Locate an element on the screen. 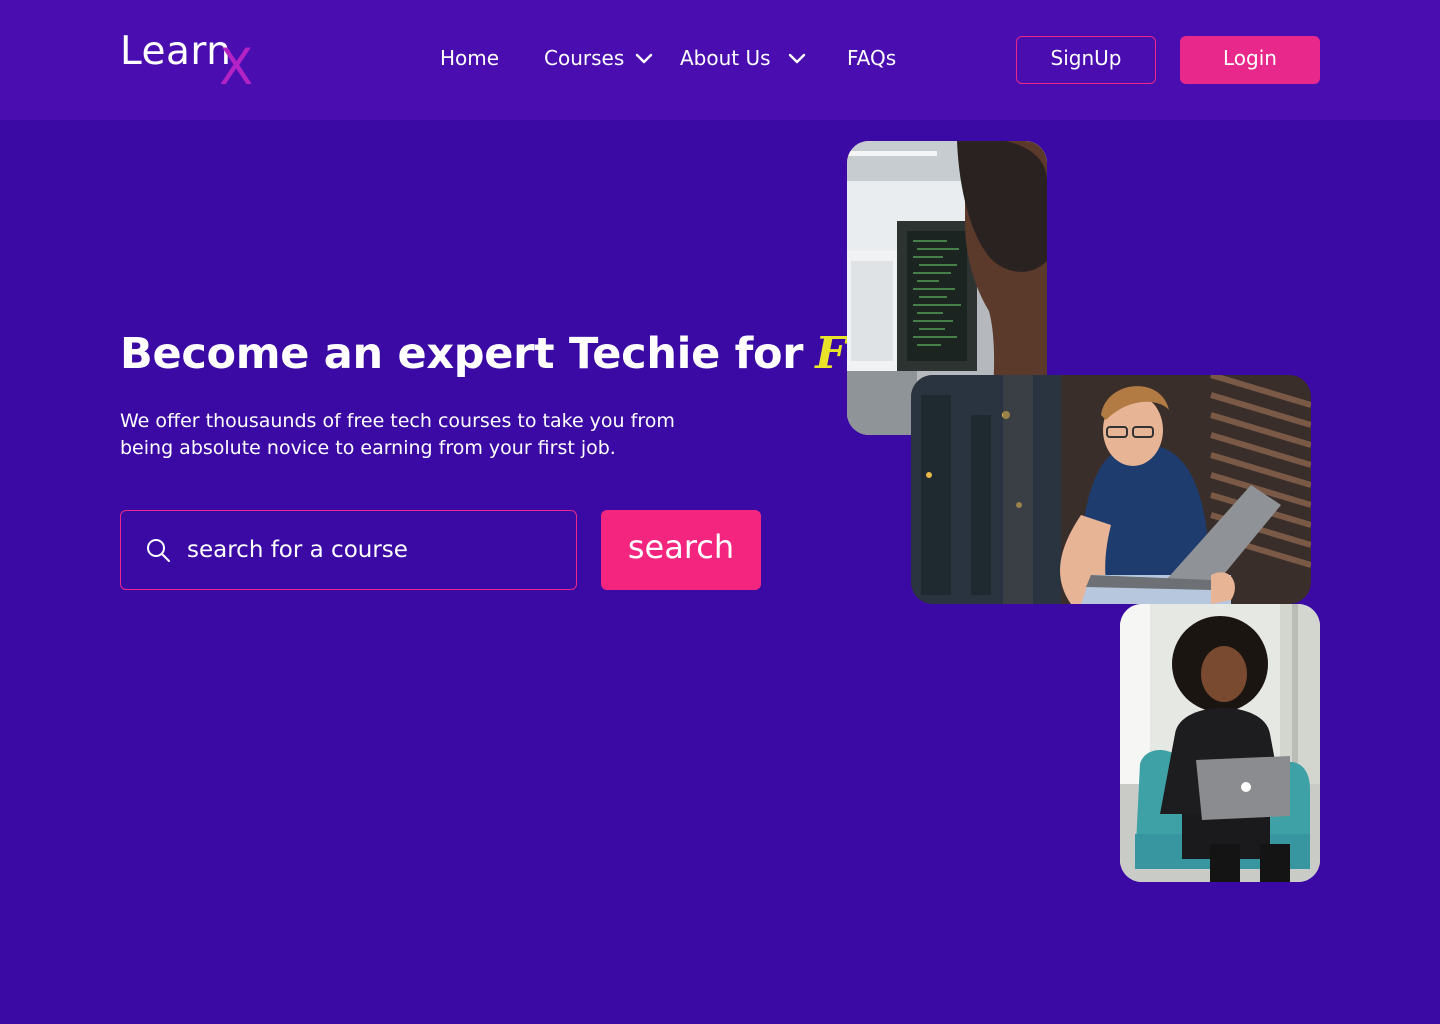 This screenshot has height=1024, width=1440. photo-woman-with-laptop is located at coordinates (1220, 743).